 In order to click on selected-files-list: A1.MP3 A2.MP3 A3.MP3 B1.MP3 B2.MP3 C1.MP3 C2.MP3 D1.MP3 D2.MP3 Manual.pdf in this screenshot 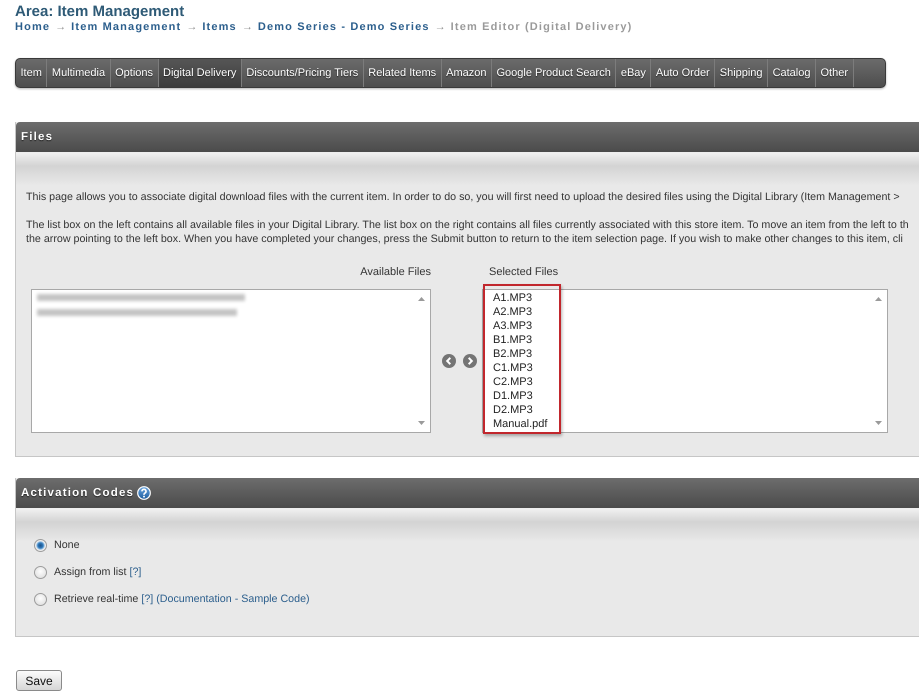, I will do `click(685, 361)`.